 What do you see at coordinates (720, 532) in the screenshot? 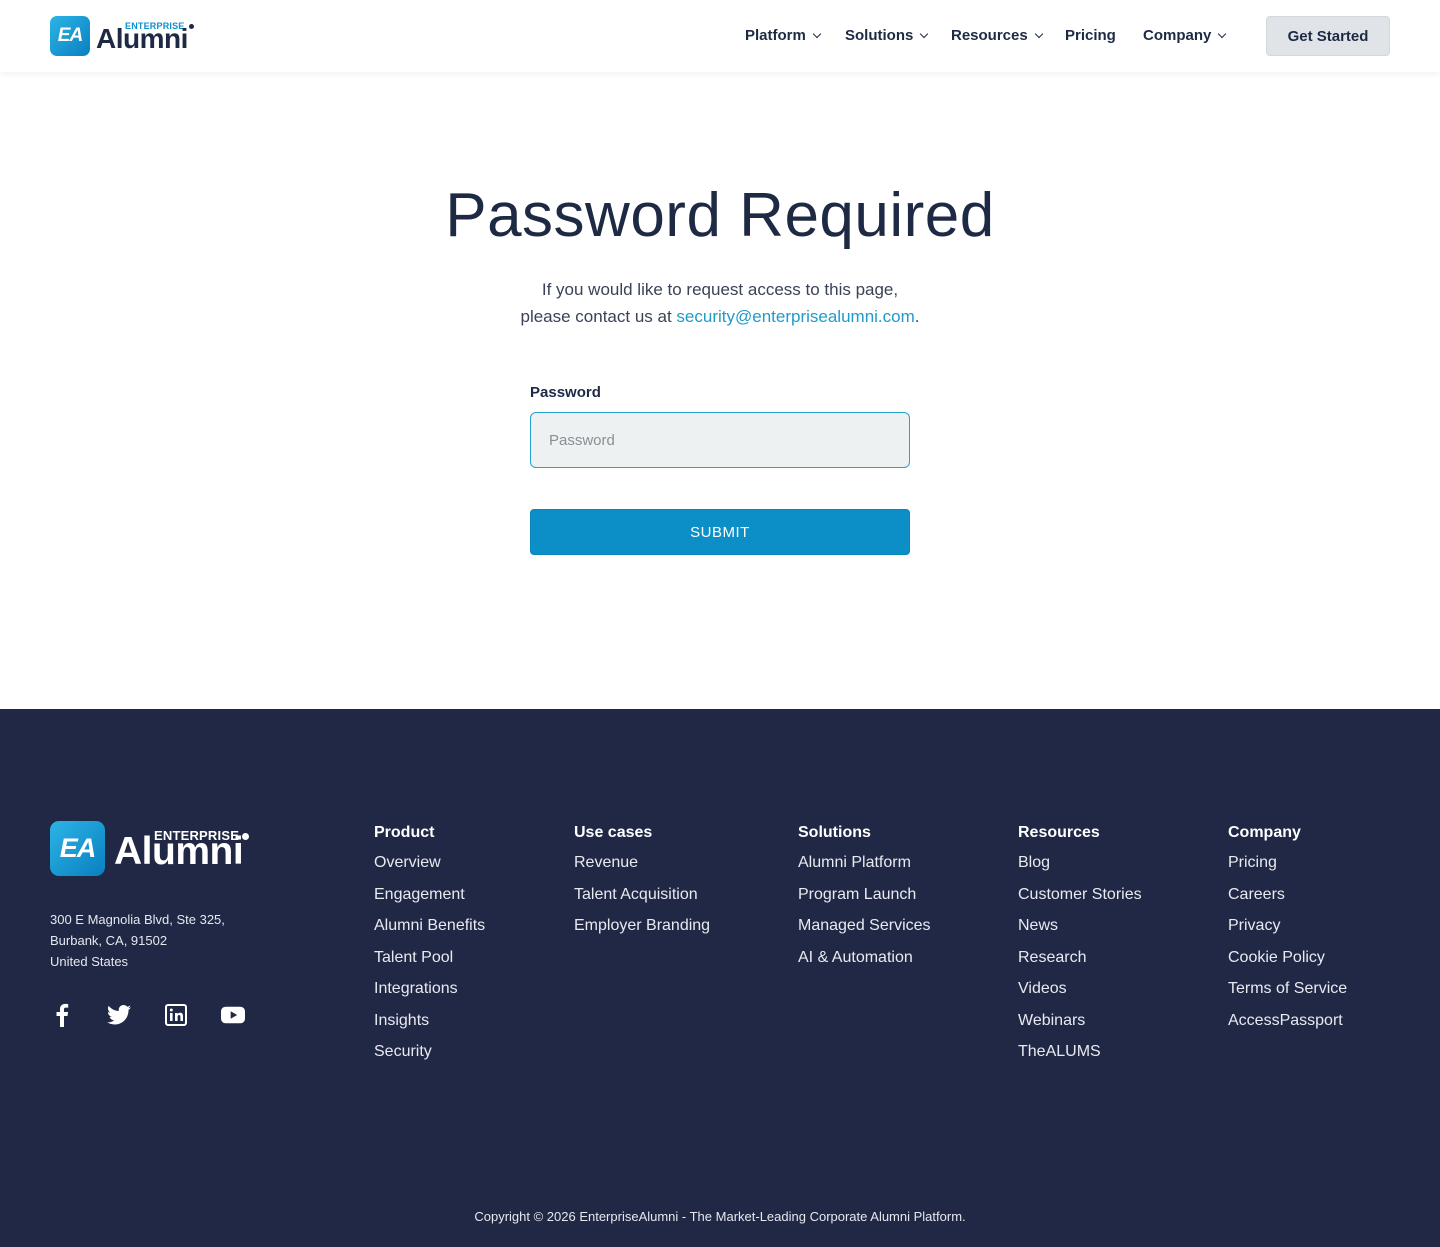
I see `submit-button: SUBMIT` at bounding box center [720, 532].